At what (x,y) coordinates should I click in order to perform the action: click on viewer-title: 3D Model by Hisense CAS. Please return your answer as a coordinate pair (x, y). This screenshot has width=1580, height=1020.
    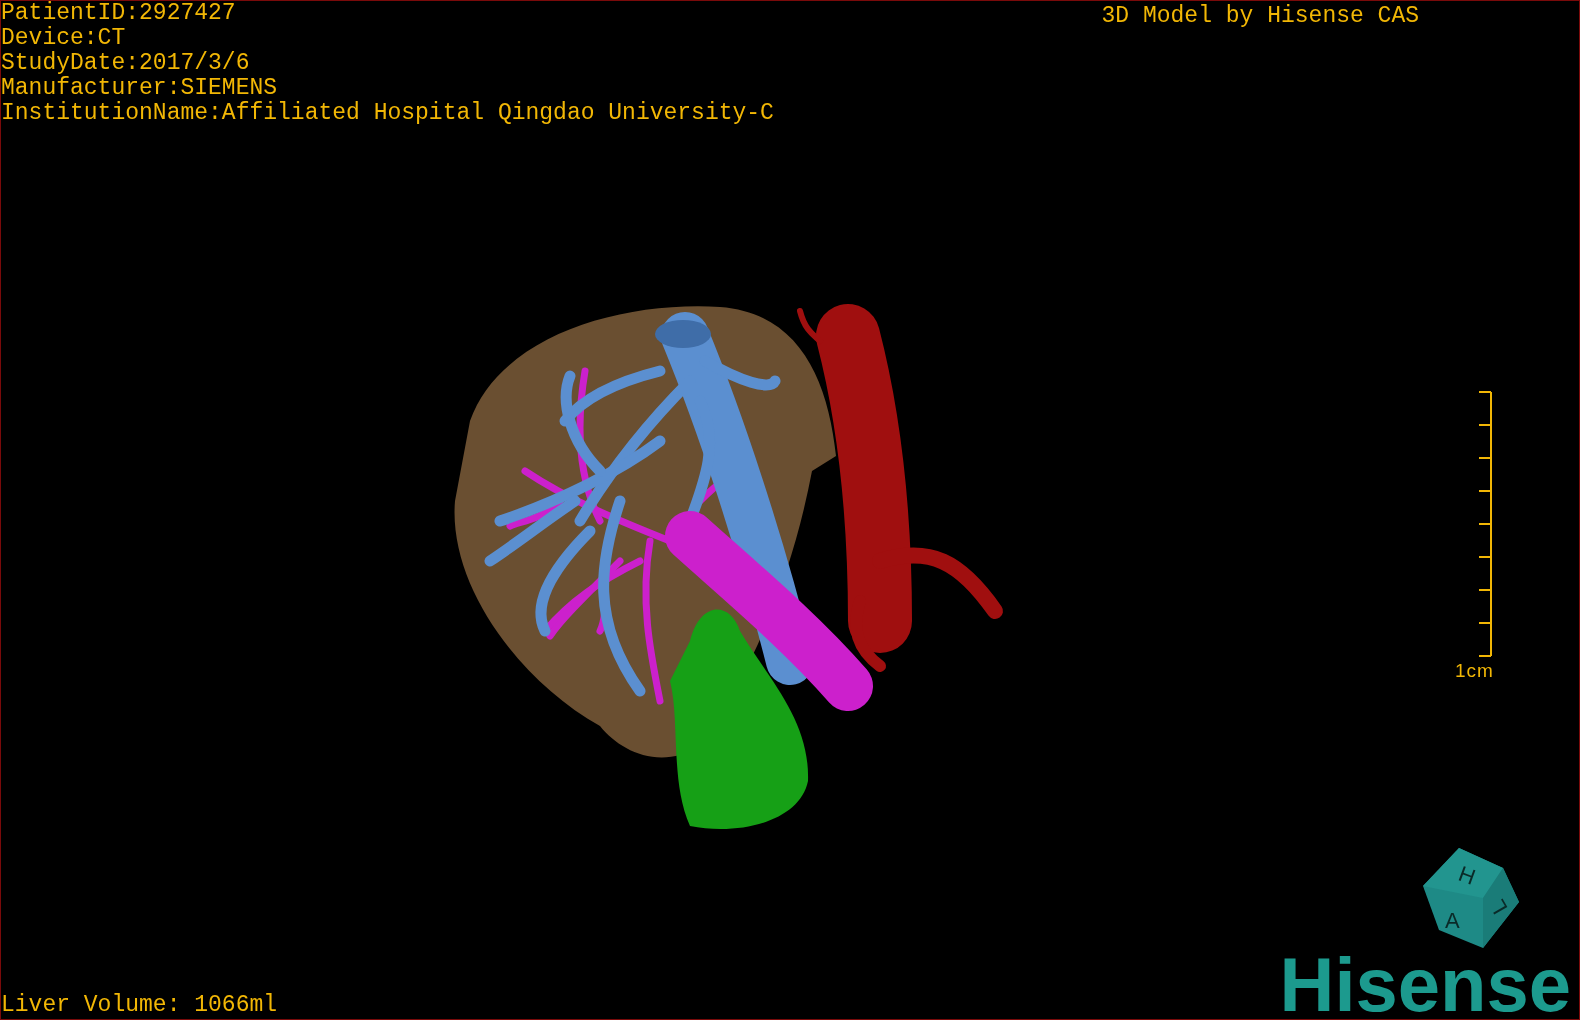
    Looking at the image, I should click on (1260, 16).